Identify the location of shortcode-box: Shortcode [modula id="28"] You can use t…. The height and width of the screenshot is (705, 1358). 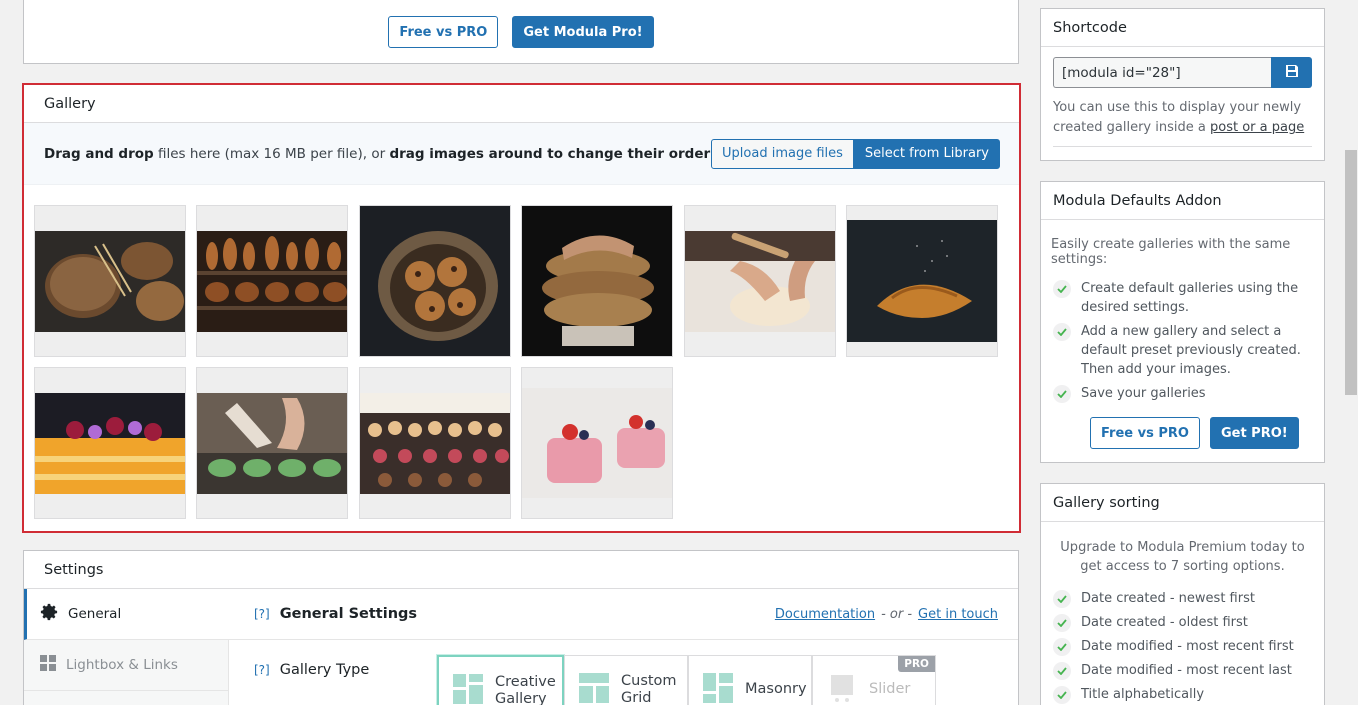
(1182, 84).